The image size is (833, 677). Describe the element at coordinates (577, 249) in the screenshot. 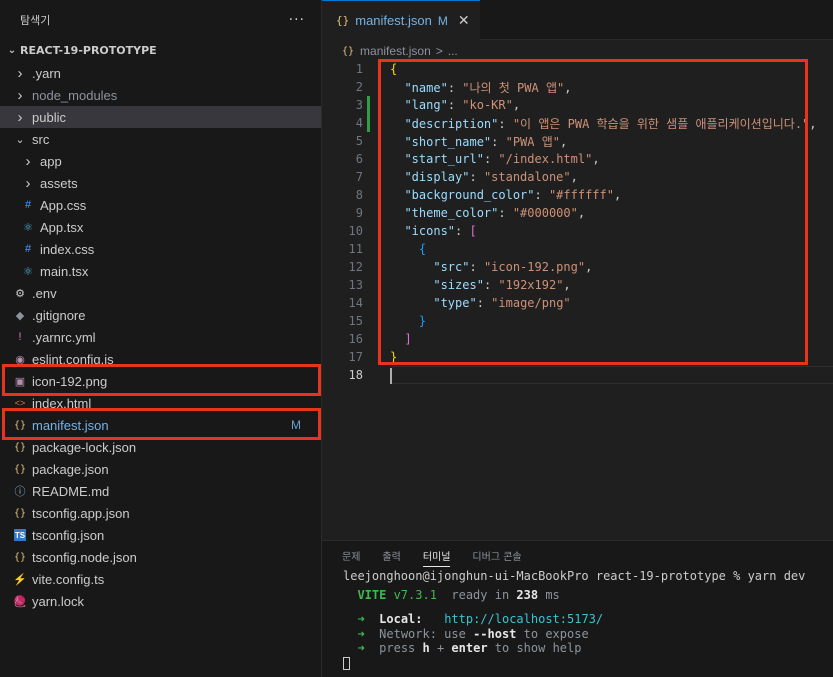

I see `code-line: 11 {` at that location.